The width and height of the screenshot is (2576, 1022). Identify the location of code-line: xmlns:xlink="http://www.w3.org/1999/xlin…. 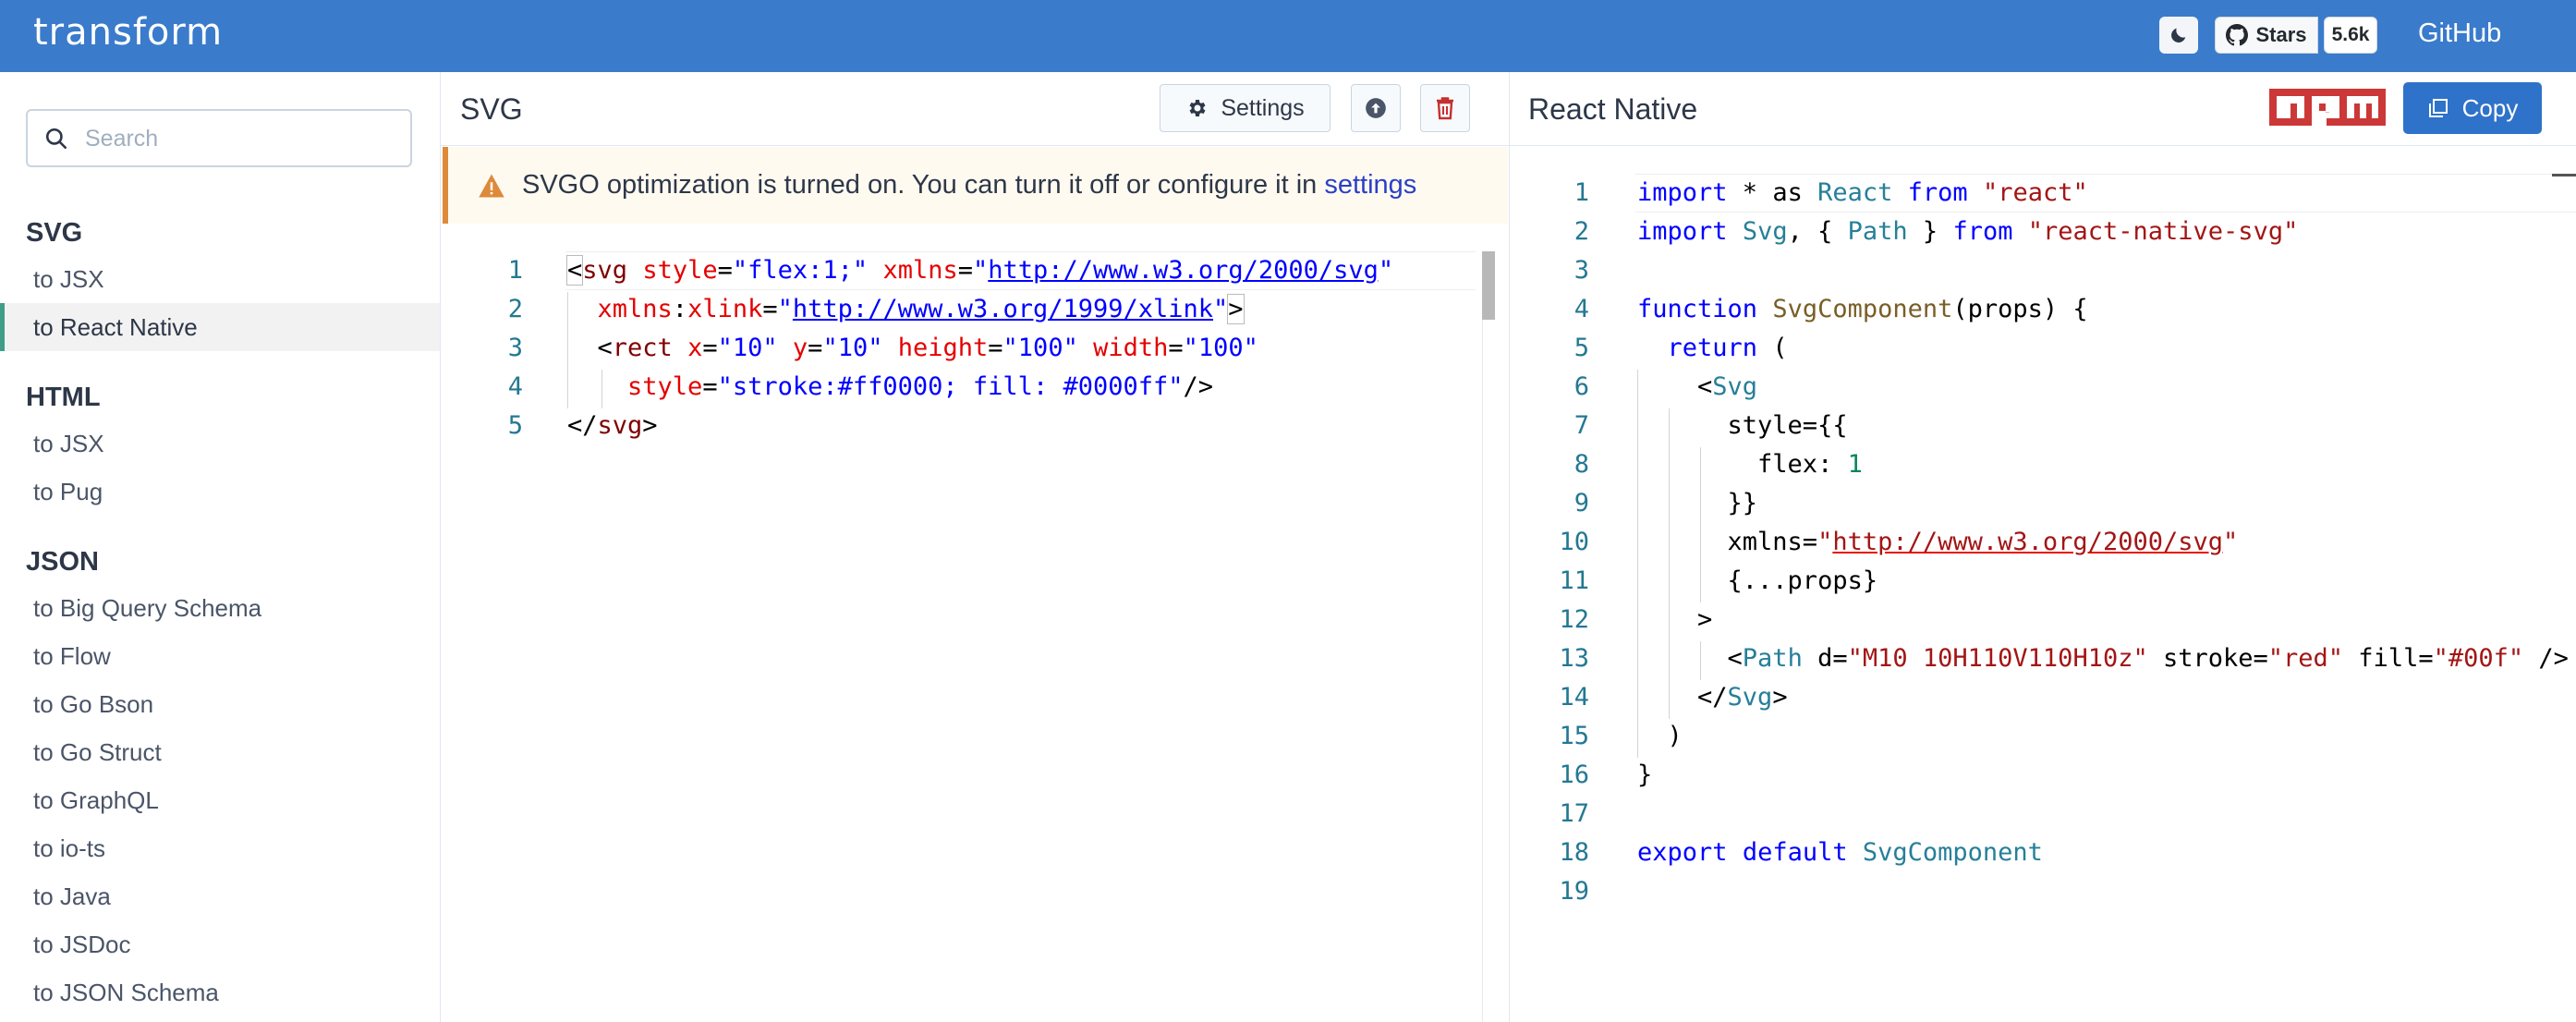
(921, 309).